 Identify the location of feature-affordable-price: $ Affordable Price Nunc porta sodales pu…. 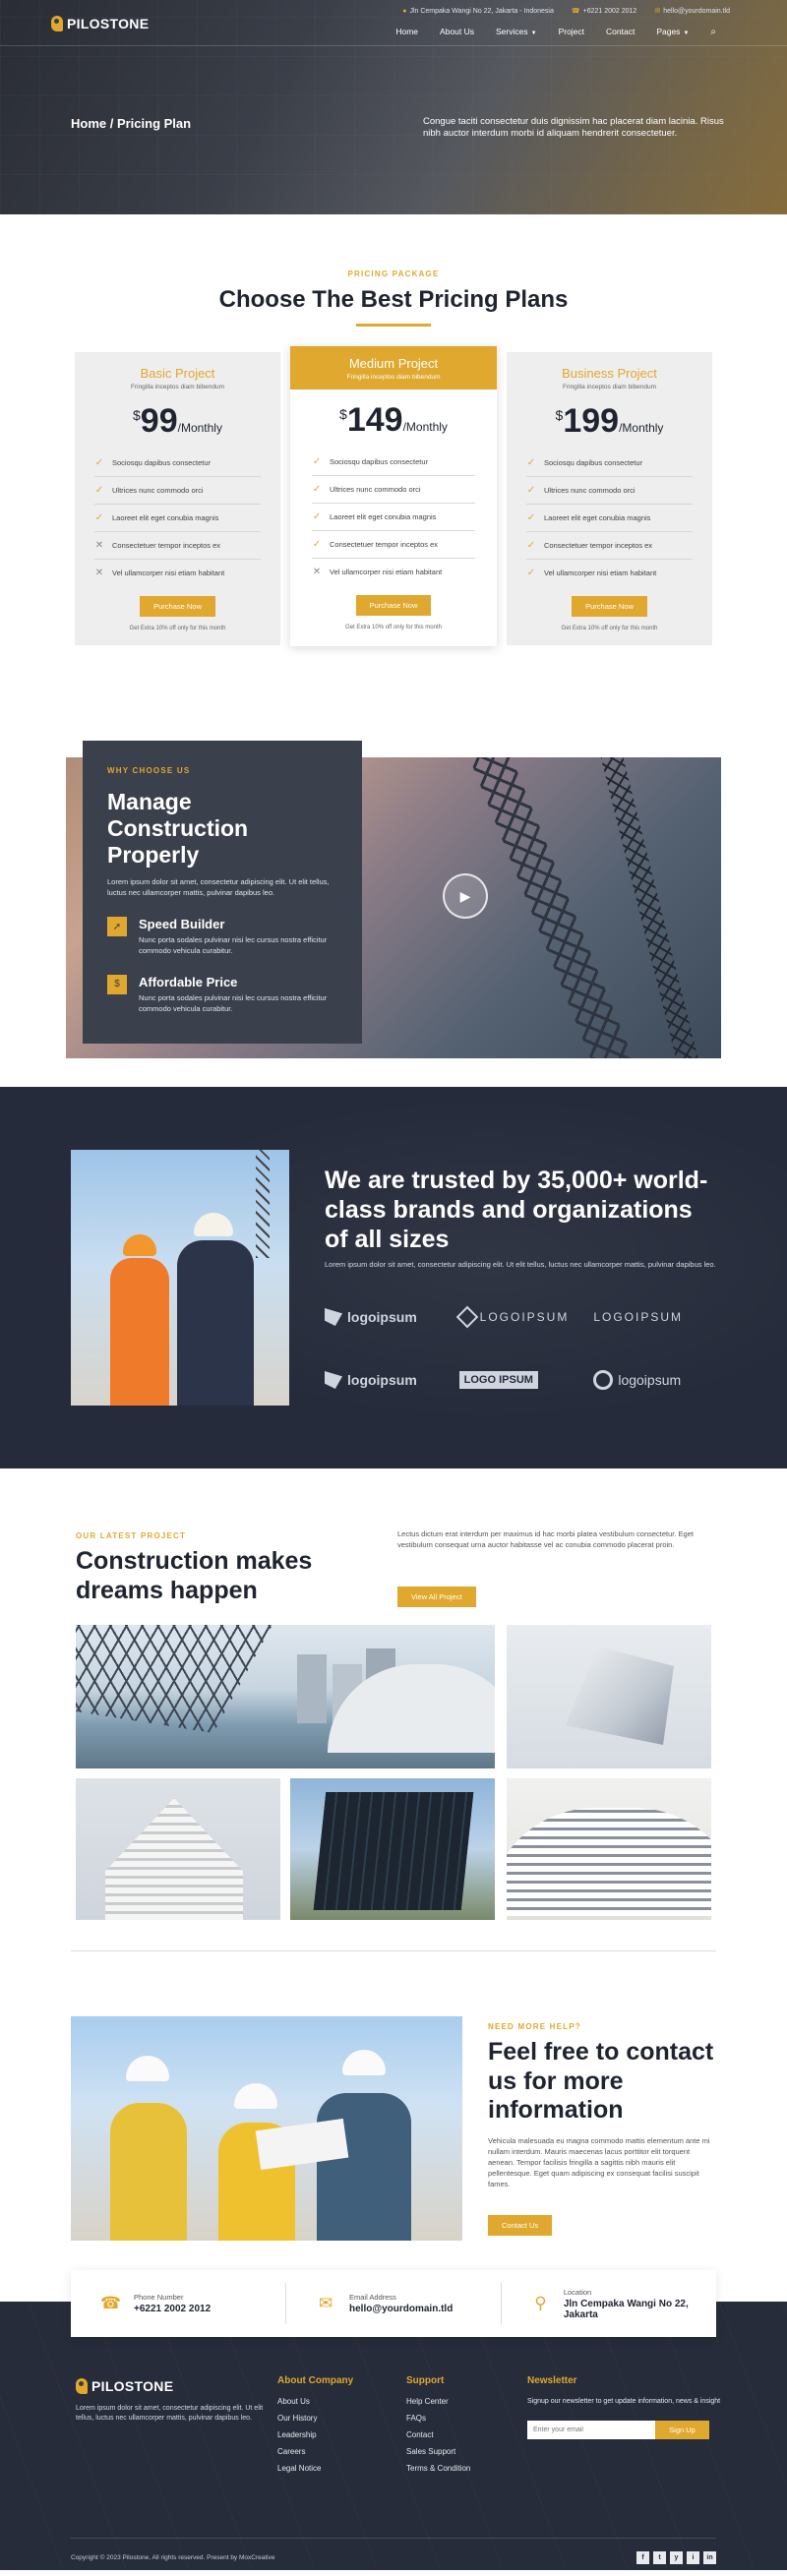
(222, 995).